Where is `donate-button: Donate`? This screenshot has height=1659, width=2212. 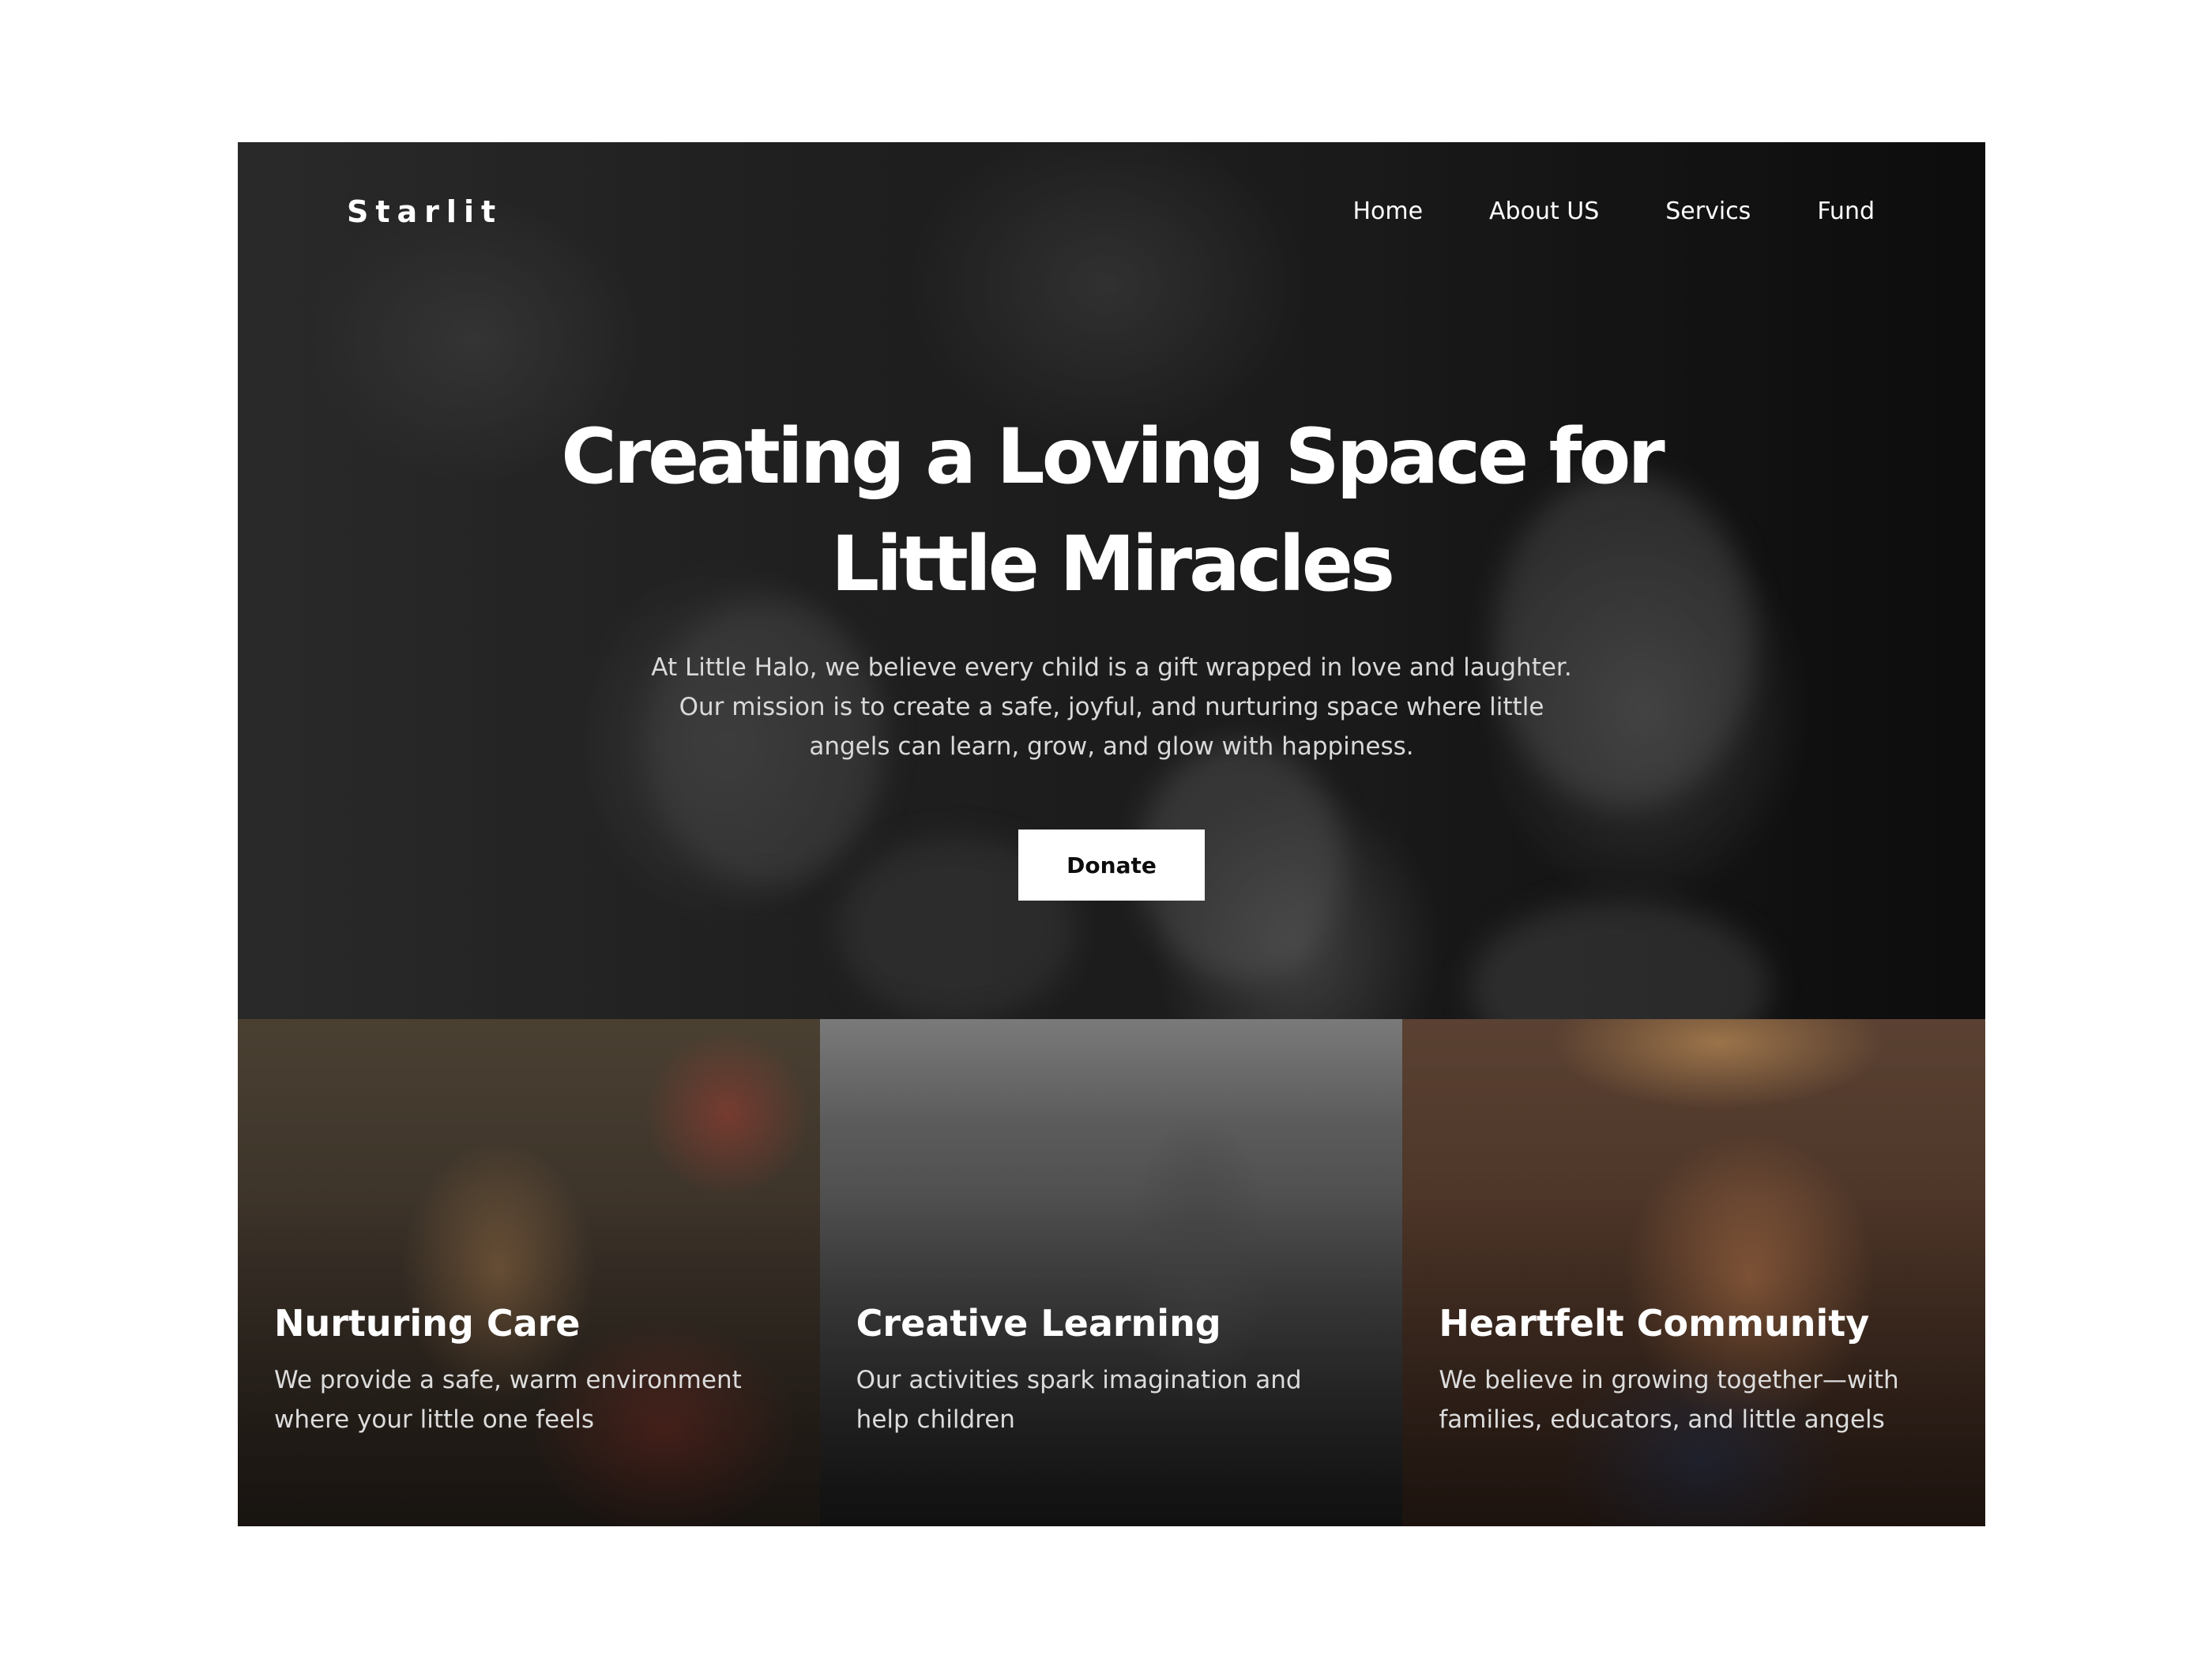
donate-button: Donate is located at coordinates (1111, 866).